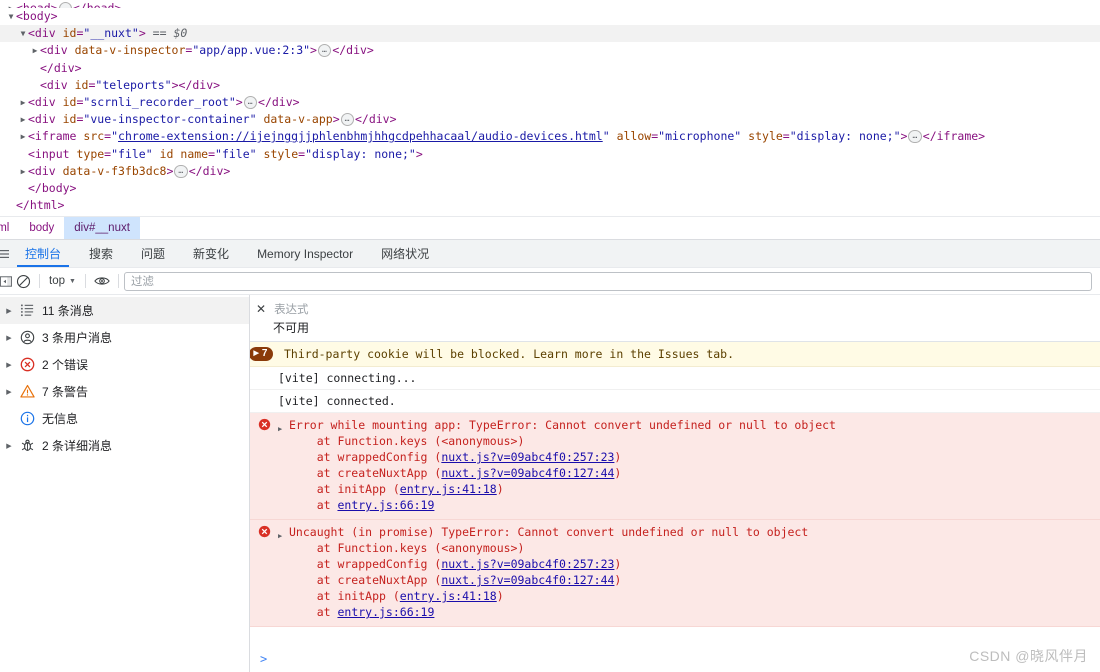  Describe the element at coordinates (153, 253) in the screenshot. I see `tab-问题: 问题` at that location.